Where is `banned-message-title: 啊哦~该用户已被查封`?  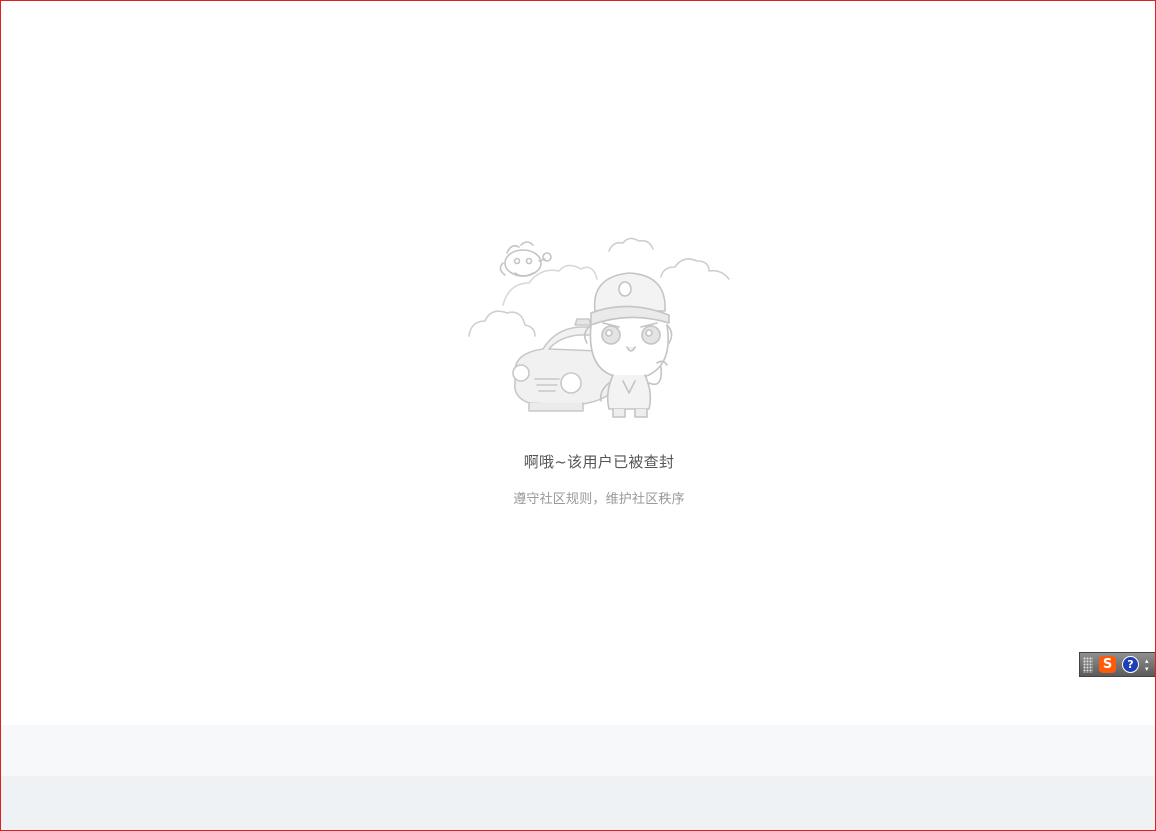
banned-message-title: 啊哦~该用户已被查封 is located at coordinates (599, 462).